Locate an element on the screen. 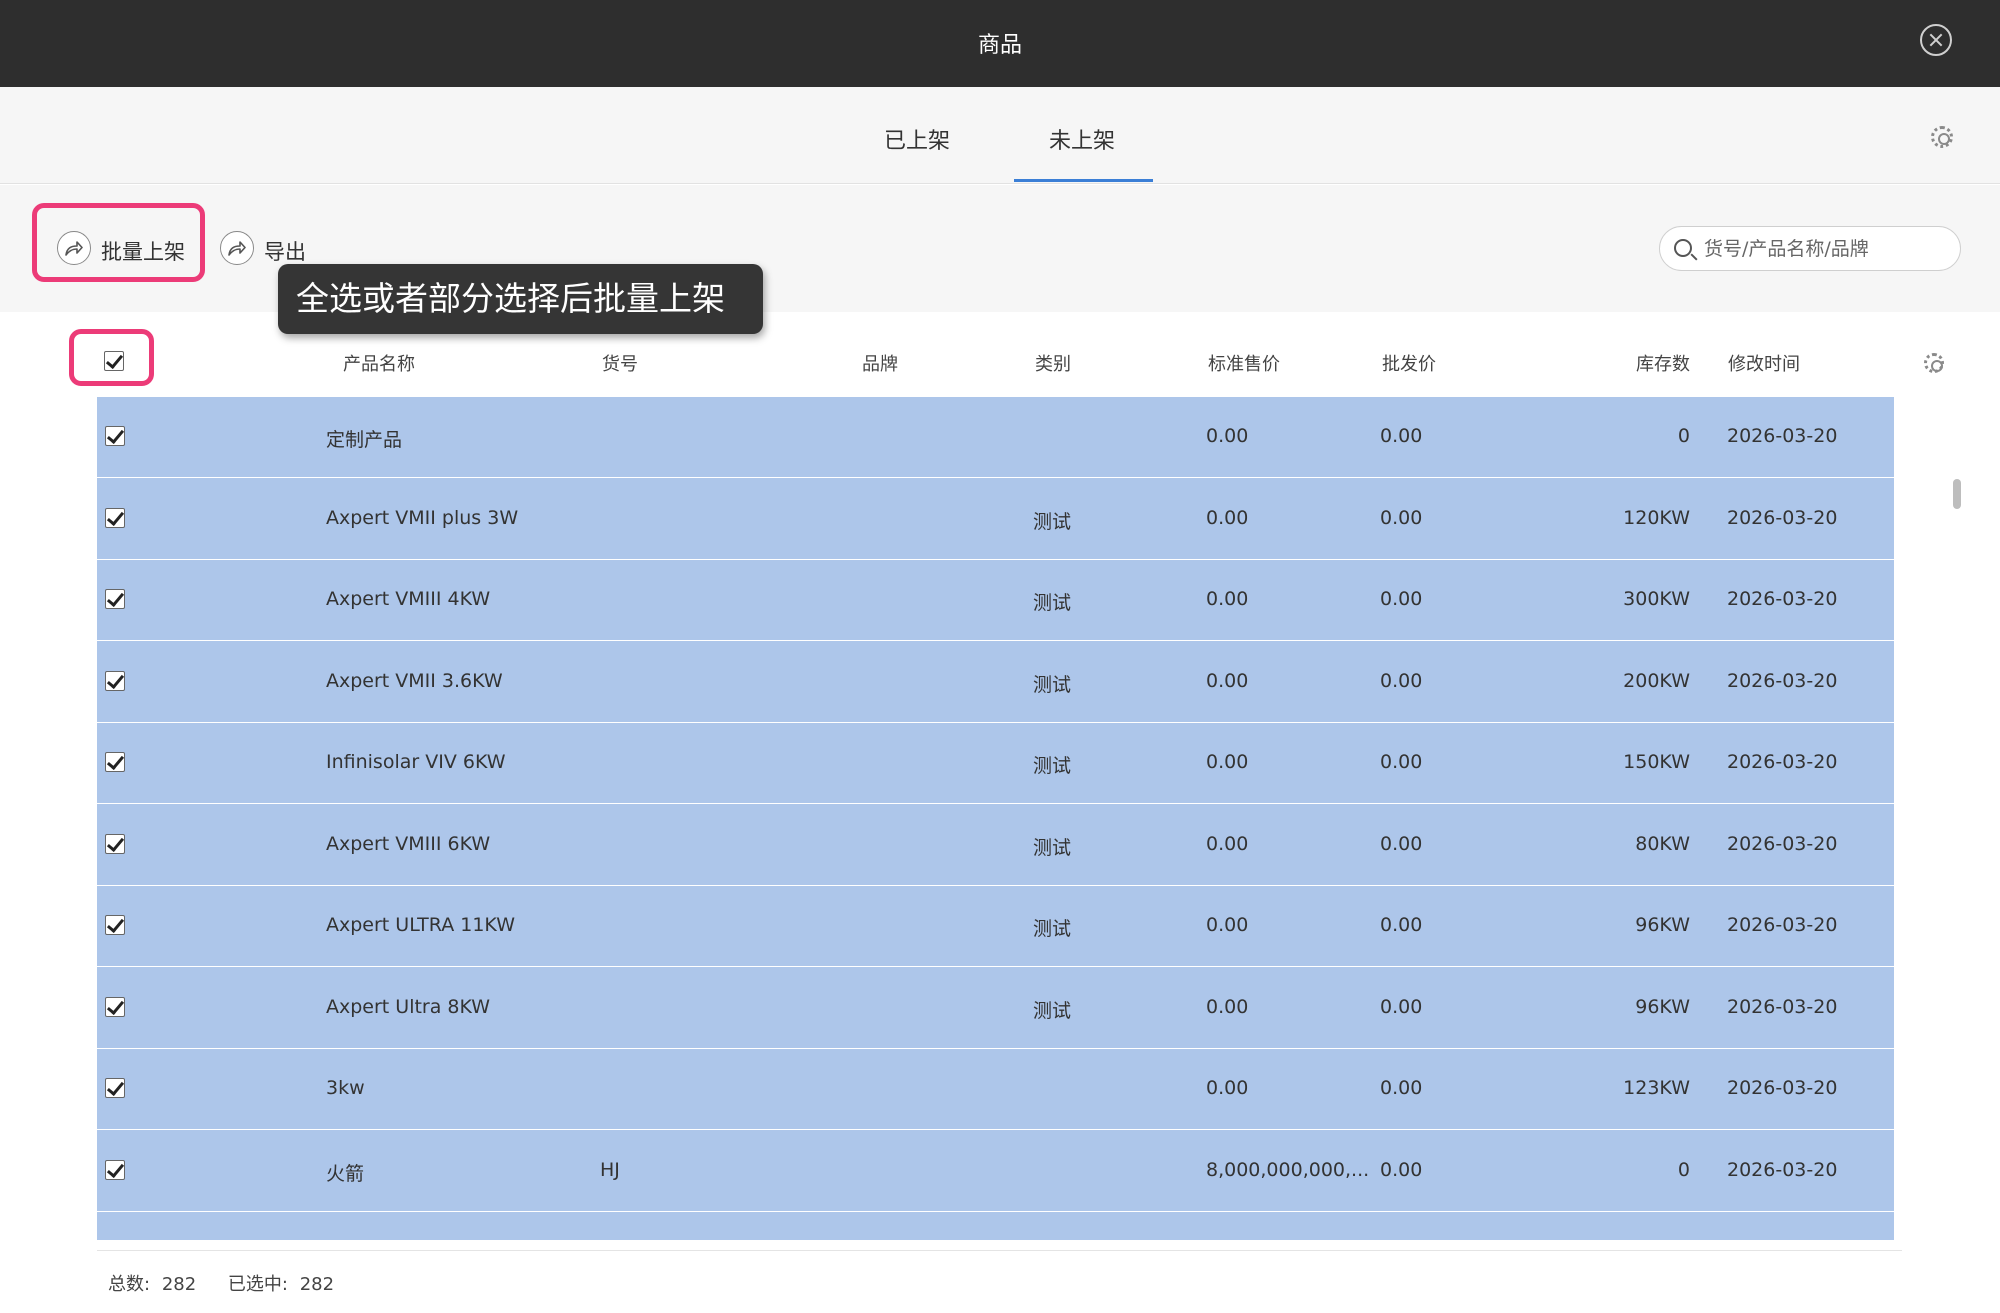 The height and width of the screenshot is (1313, 2000). share-icon is located at coordinates (74, 248).